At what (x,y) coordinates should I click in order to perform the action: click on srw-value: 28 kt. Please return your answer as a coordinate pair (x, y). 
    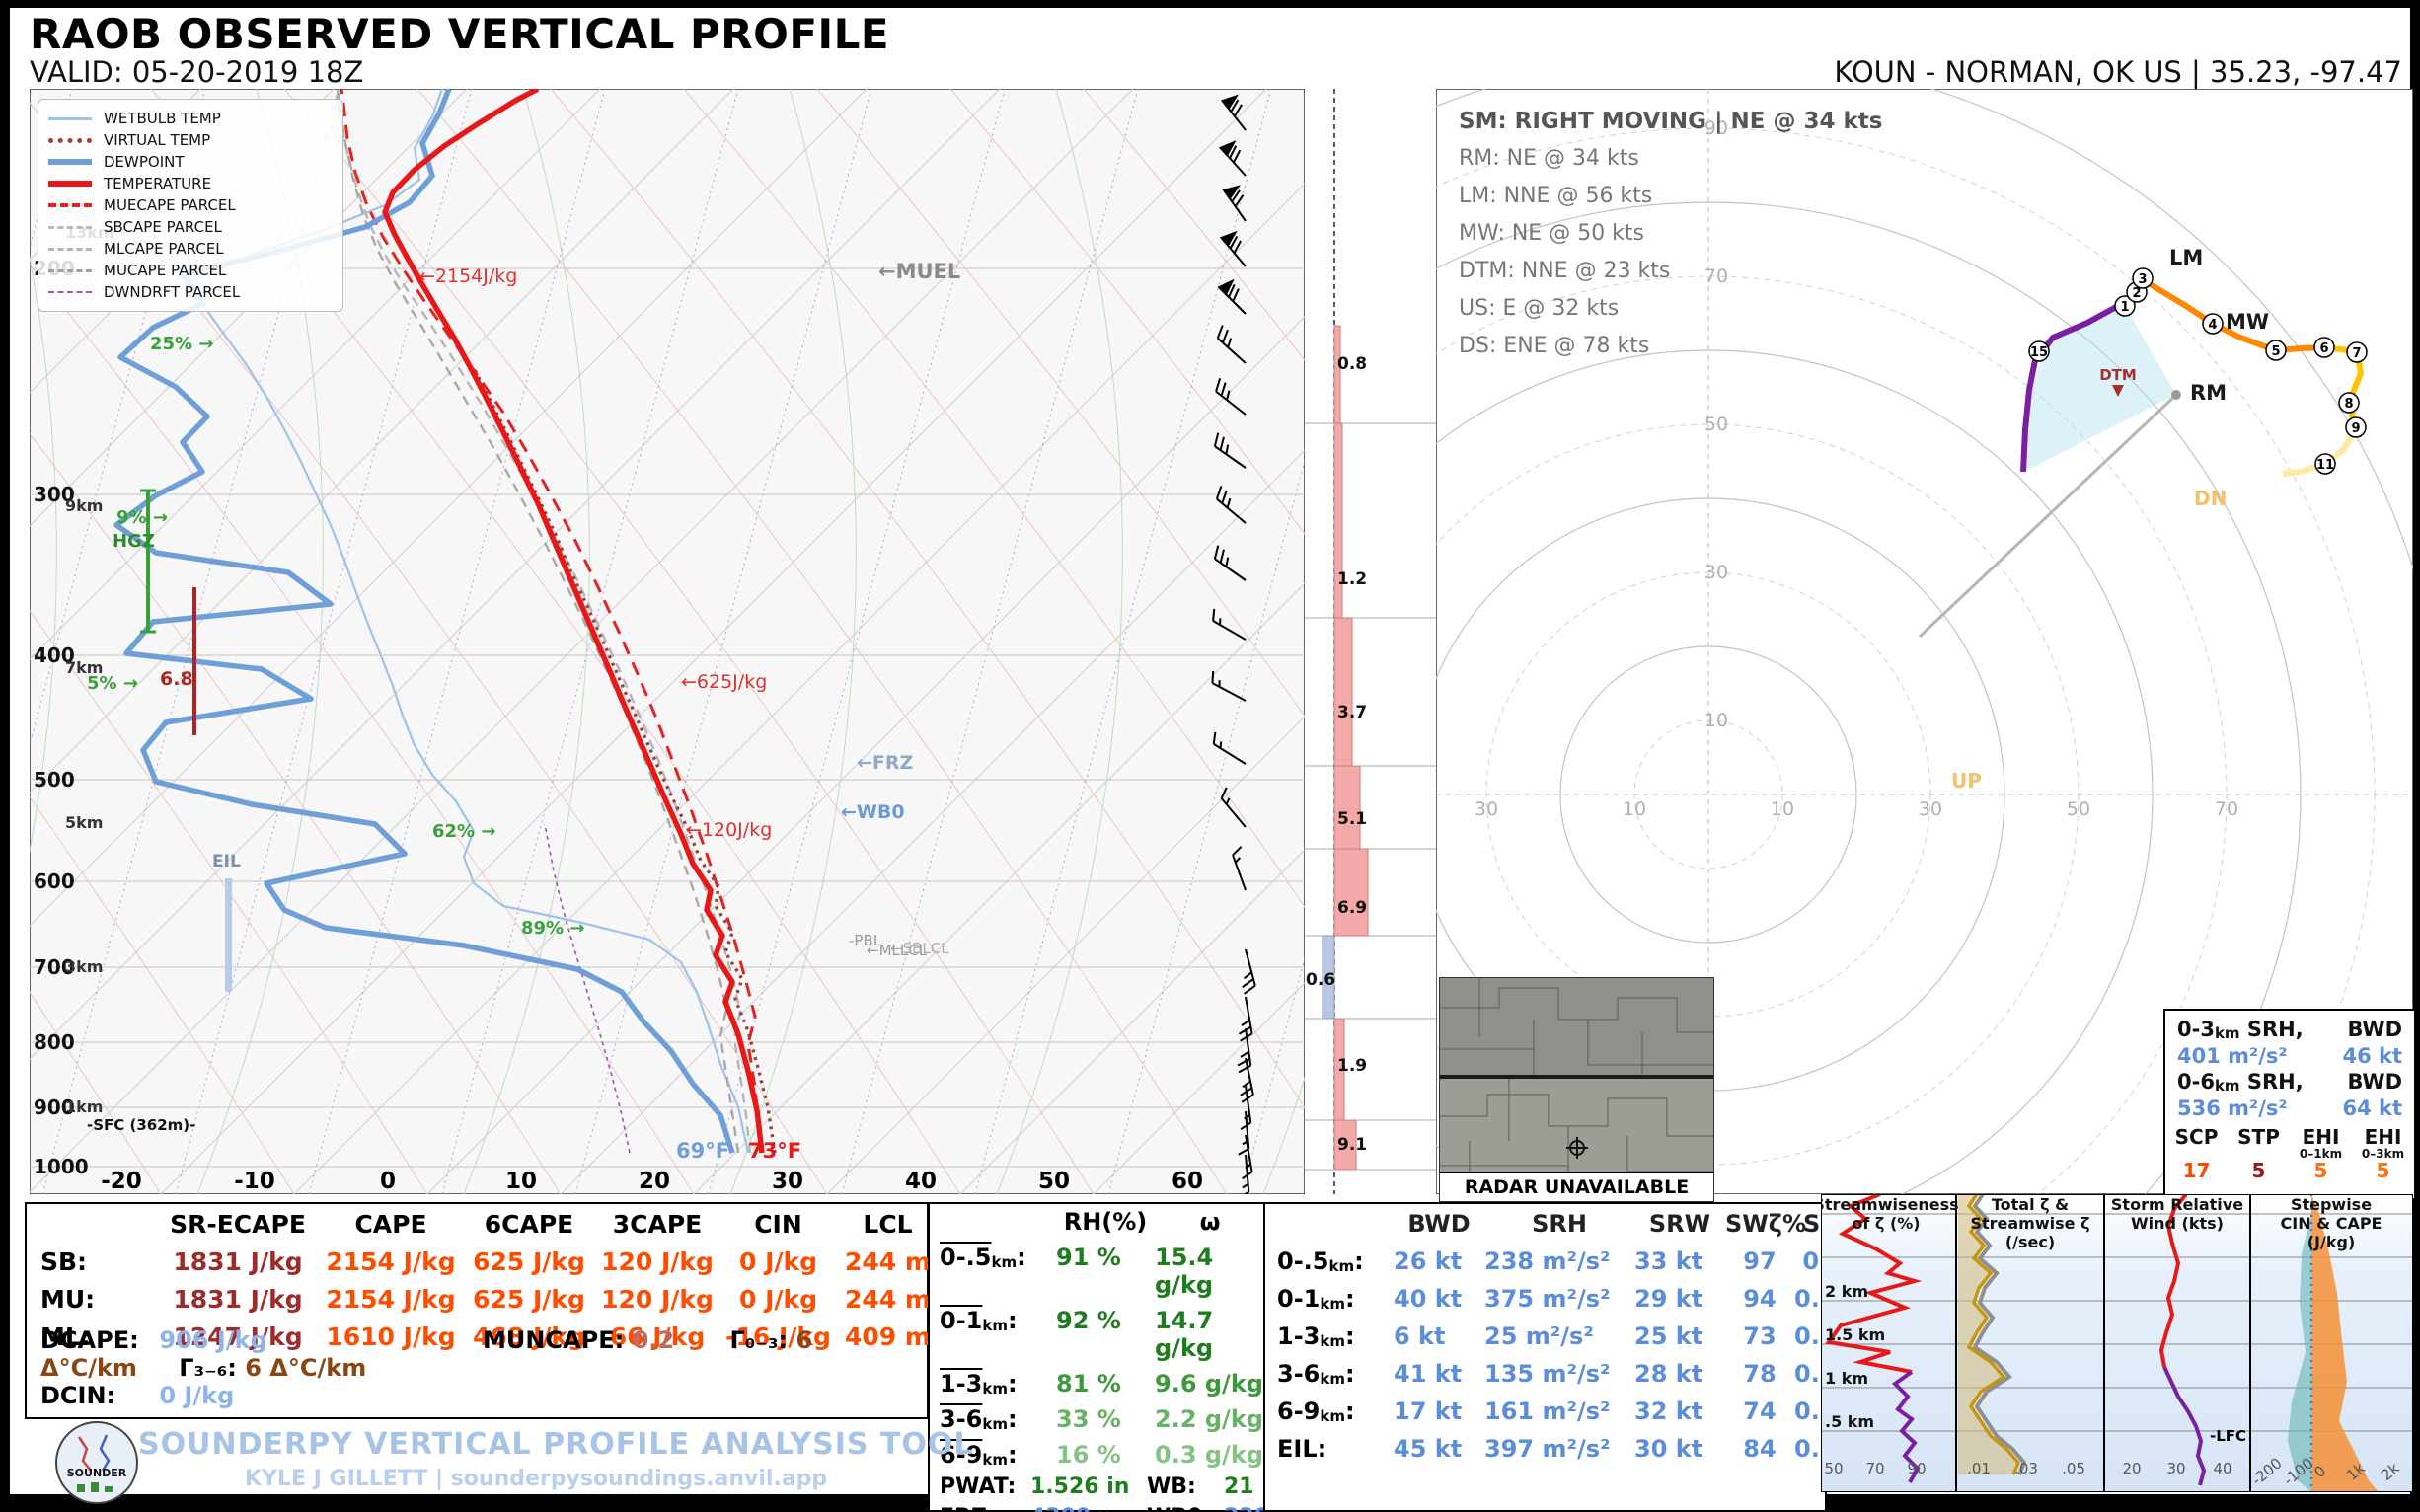
    Looking at the image, I should click on (1668, 1374).